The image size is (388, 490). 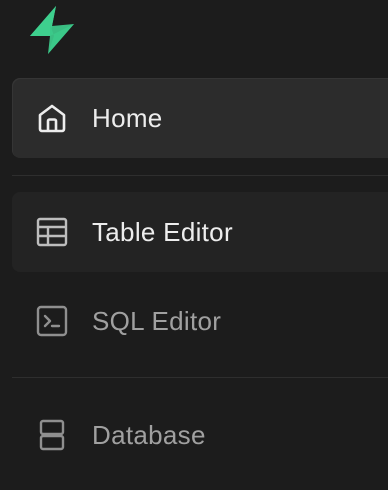 What do you see at coordinates (149, 434) in the screenshot?
I see `sidebar-item-label: Database` at bounding box center [149, 434].